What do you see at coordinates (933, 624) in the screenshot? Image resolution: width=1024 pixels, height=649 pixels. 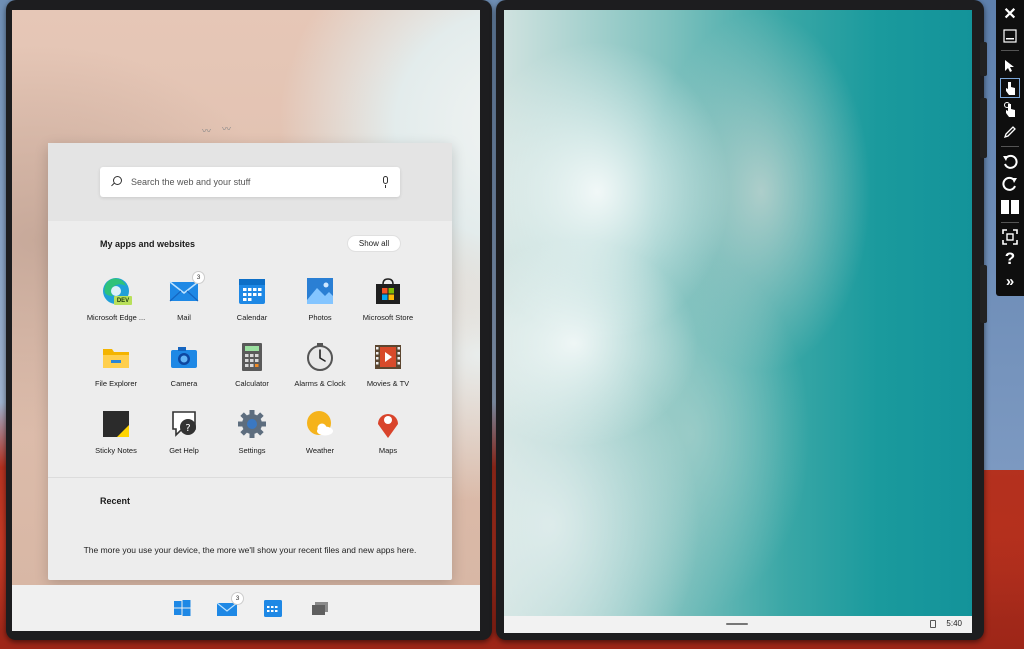 I see `battery-icon` at bounding box center [933, 624].